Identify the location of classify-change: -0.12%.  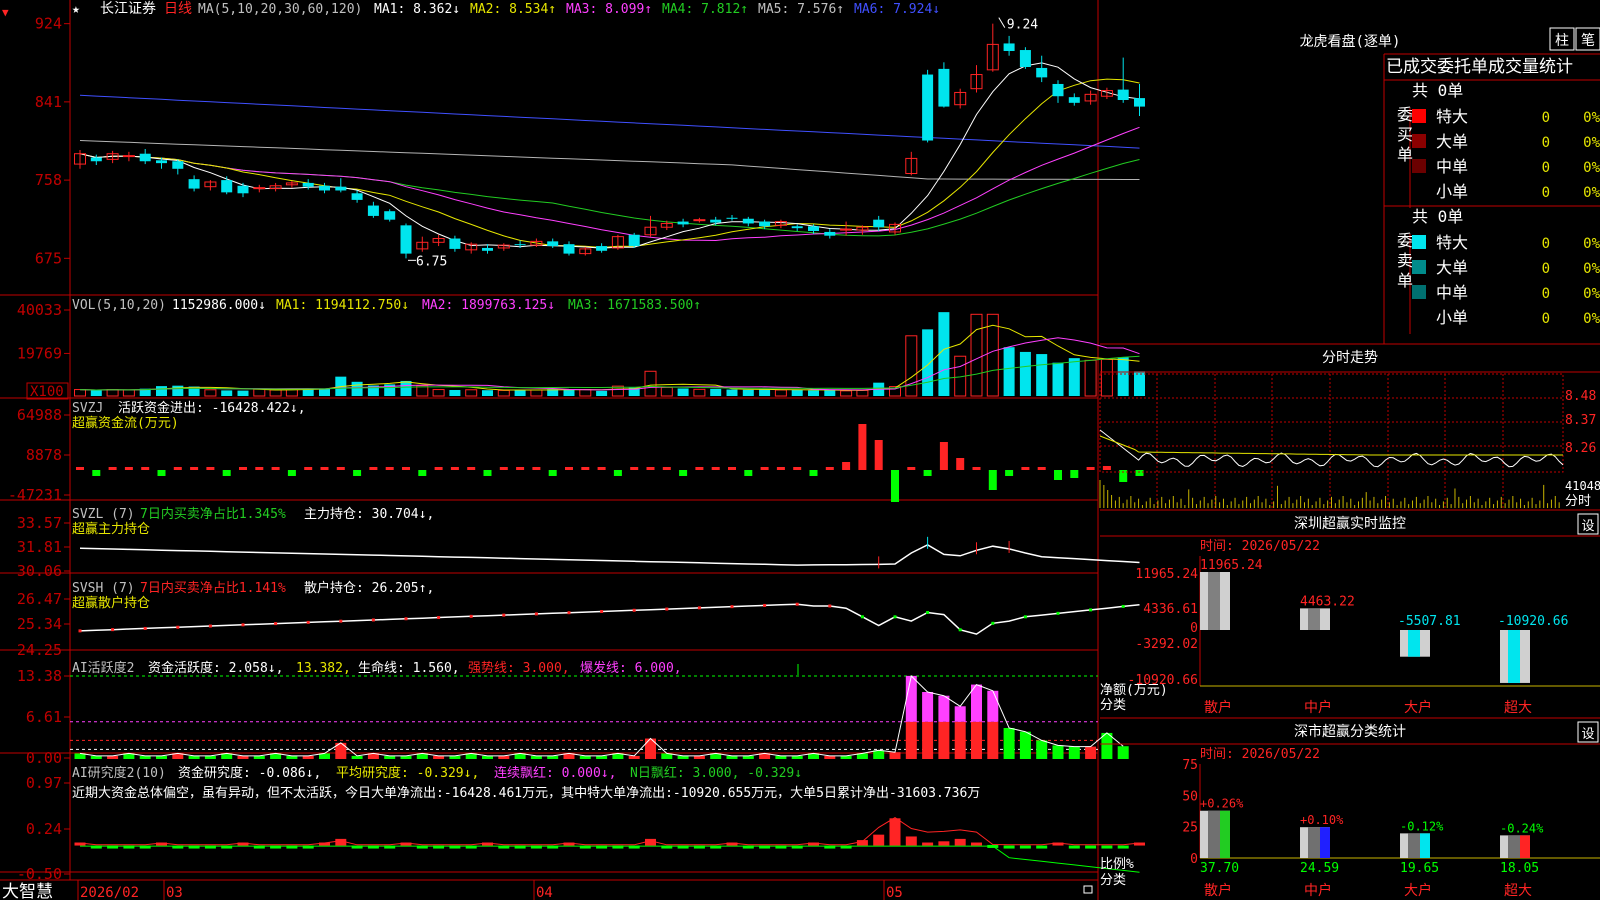
(1422, 826).